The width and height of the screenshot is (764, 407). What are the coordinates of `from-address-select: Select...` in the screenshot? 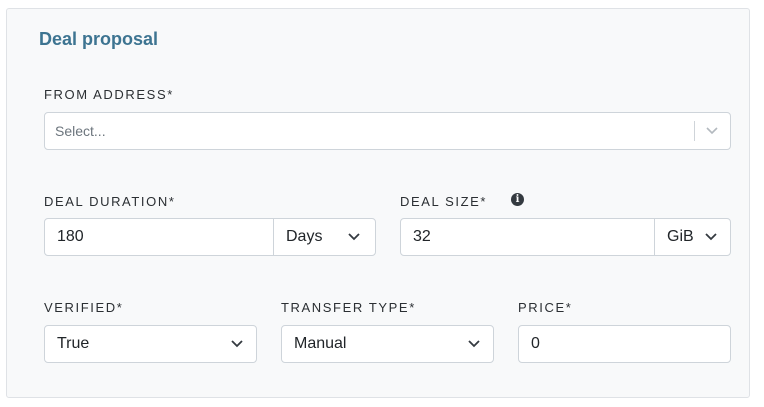 It's located at (387, 131).